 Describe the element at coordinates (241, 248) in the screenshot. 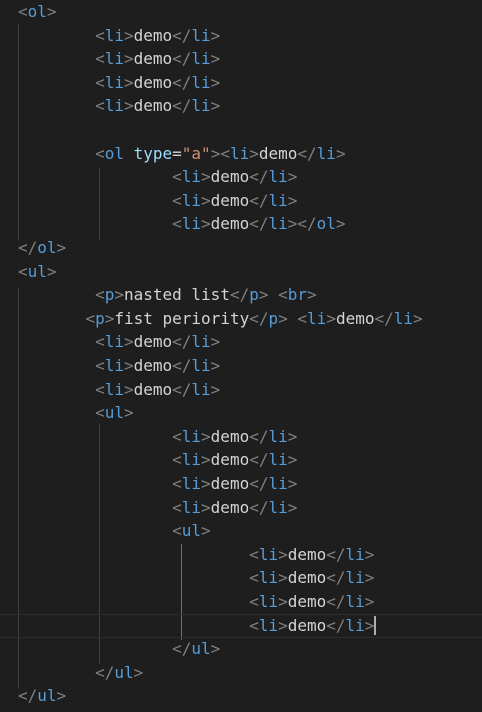

I see `code-line: </ol>` at that location.